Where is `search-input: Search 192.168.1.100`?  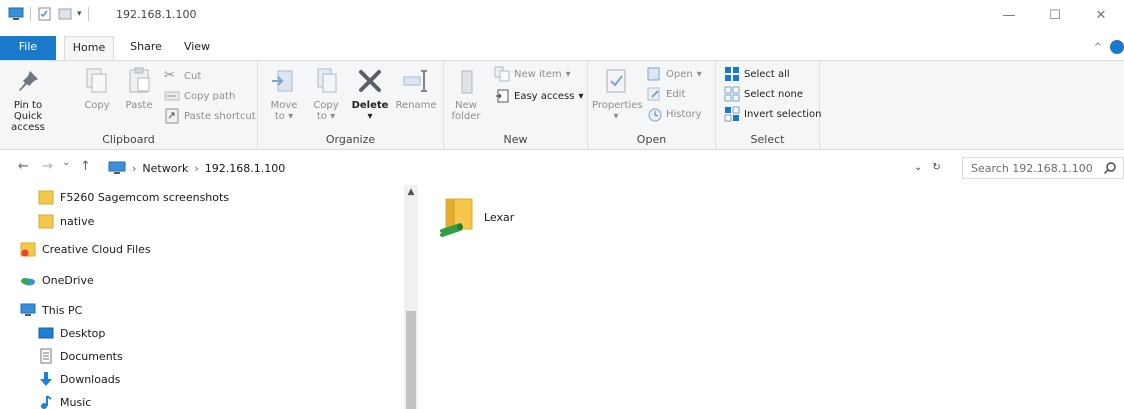
search-input: Search 192.168.1.100 is located at coordinates (1043, 168).